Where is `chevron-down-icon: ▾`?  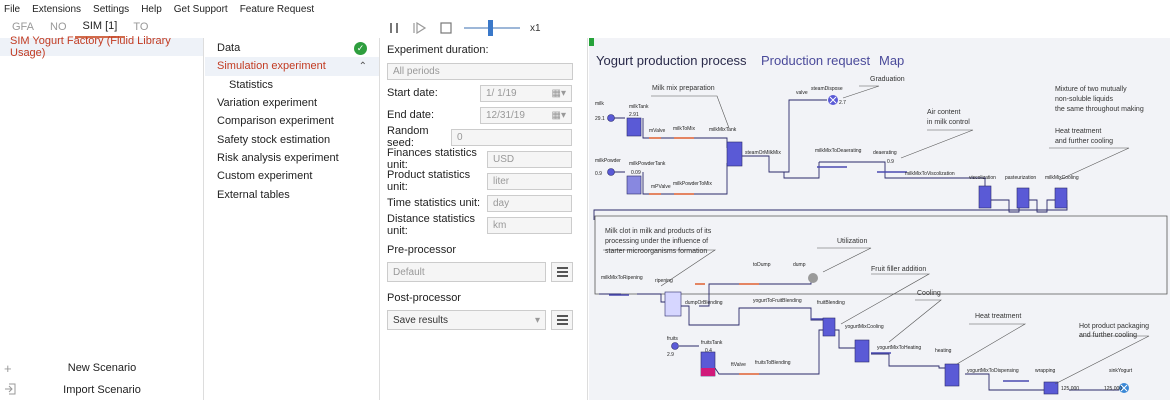 chevron-down-icon: ▾ is located at coordinates (537, 320).